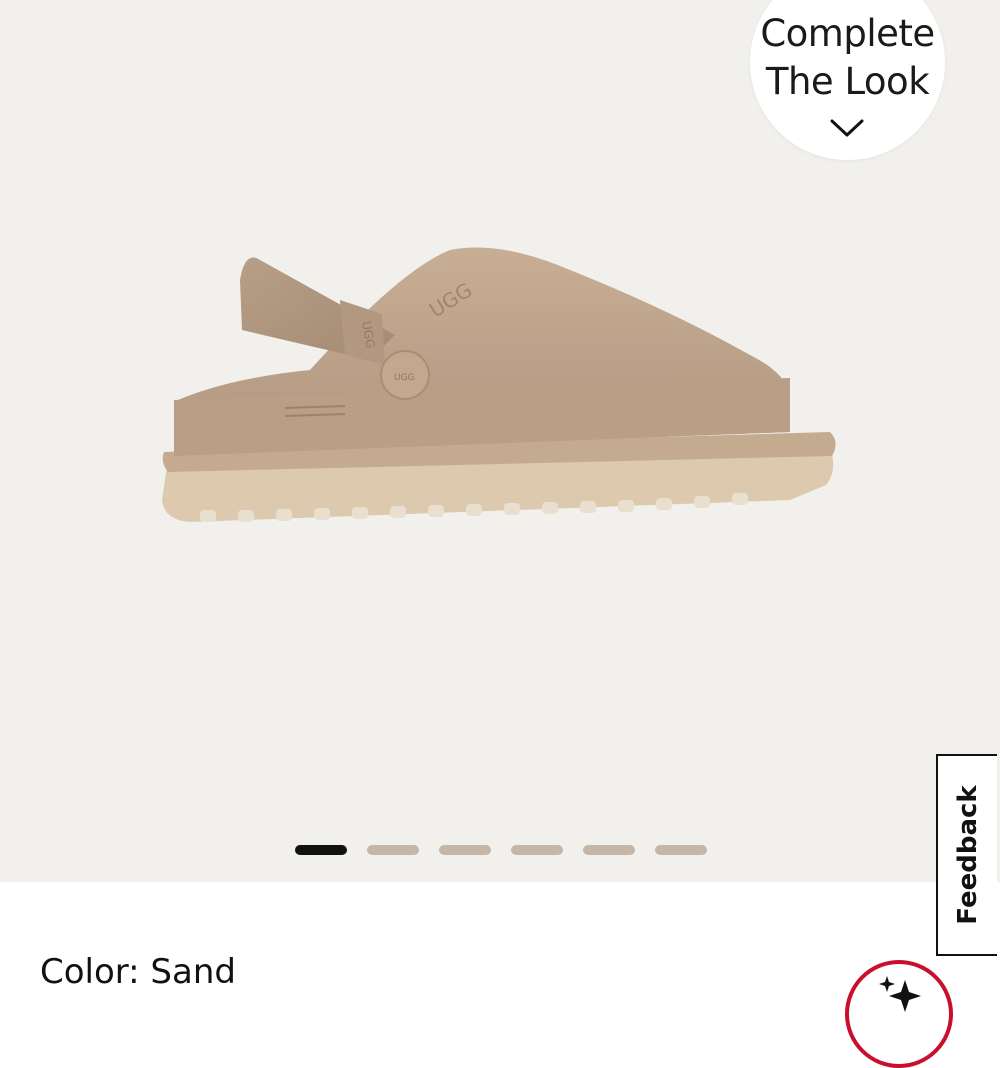  I want to click on svg-text: UGG, so click(404, 378).